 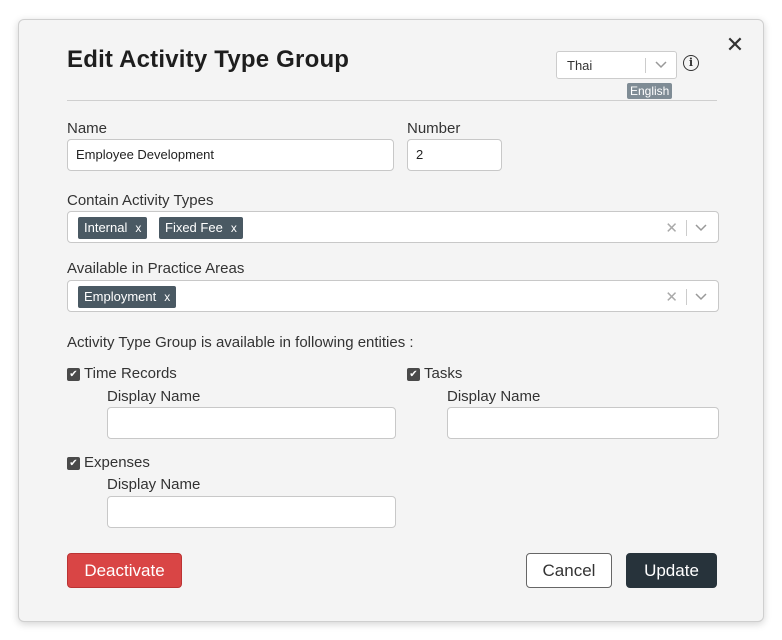 I want to click on activity-types-label: Contain Activity Types, so click(x=140, y=200).